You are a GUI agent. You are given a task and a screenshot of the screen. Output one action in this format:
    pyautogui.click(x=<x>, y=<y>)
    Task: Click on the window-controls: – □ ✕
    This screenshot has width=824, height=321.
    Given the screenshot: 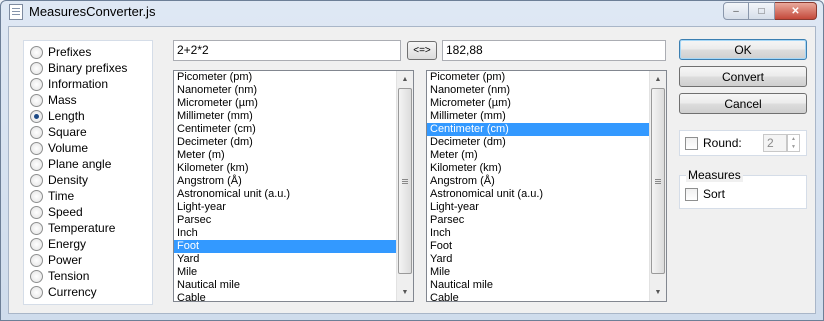 What is the action you would take?
    pyautogui.click(x=770, y=11)
    